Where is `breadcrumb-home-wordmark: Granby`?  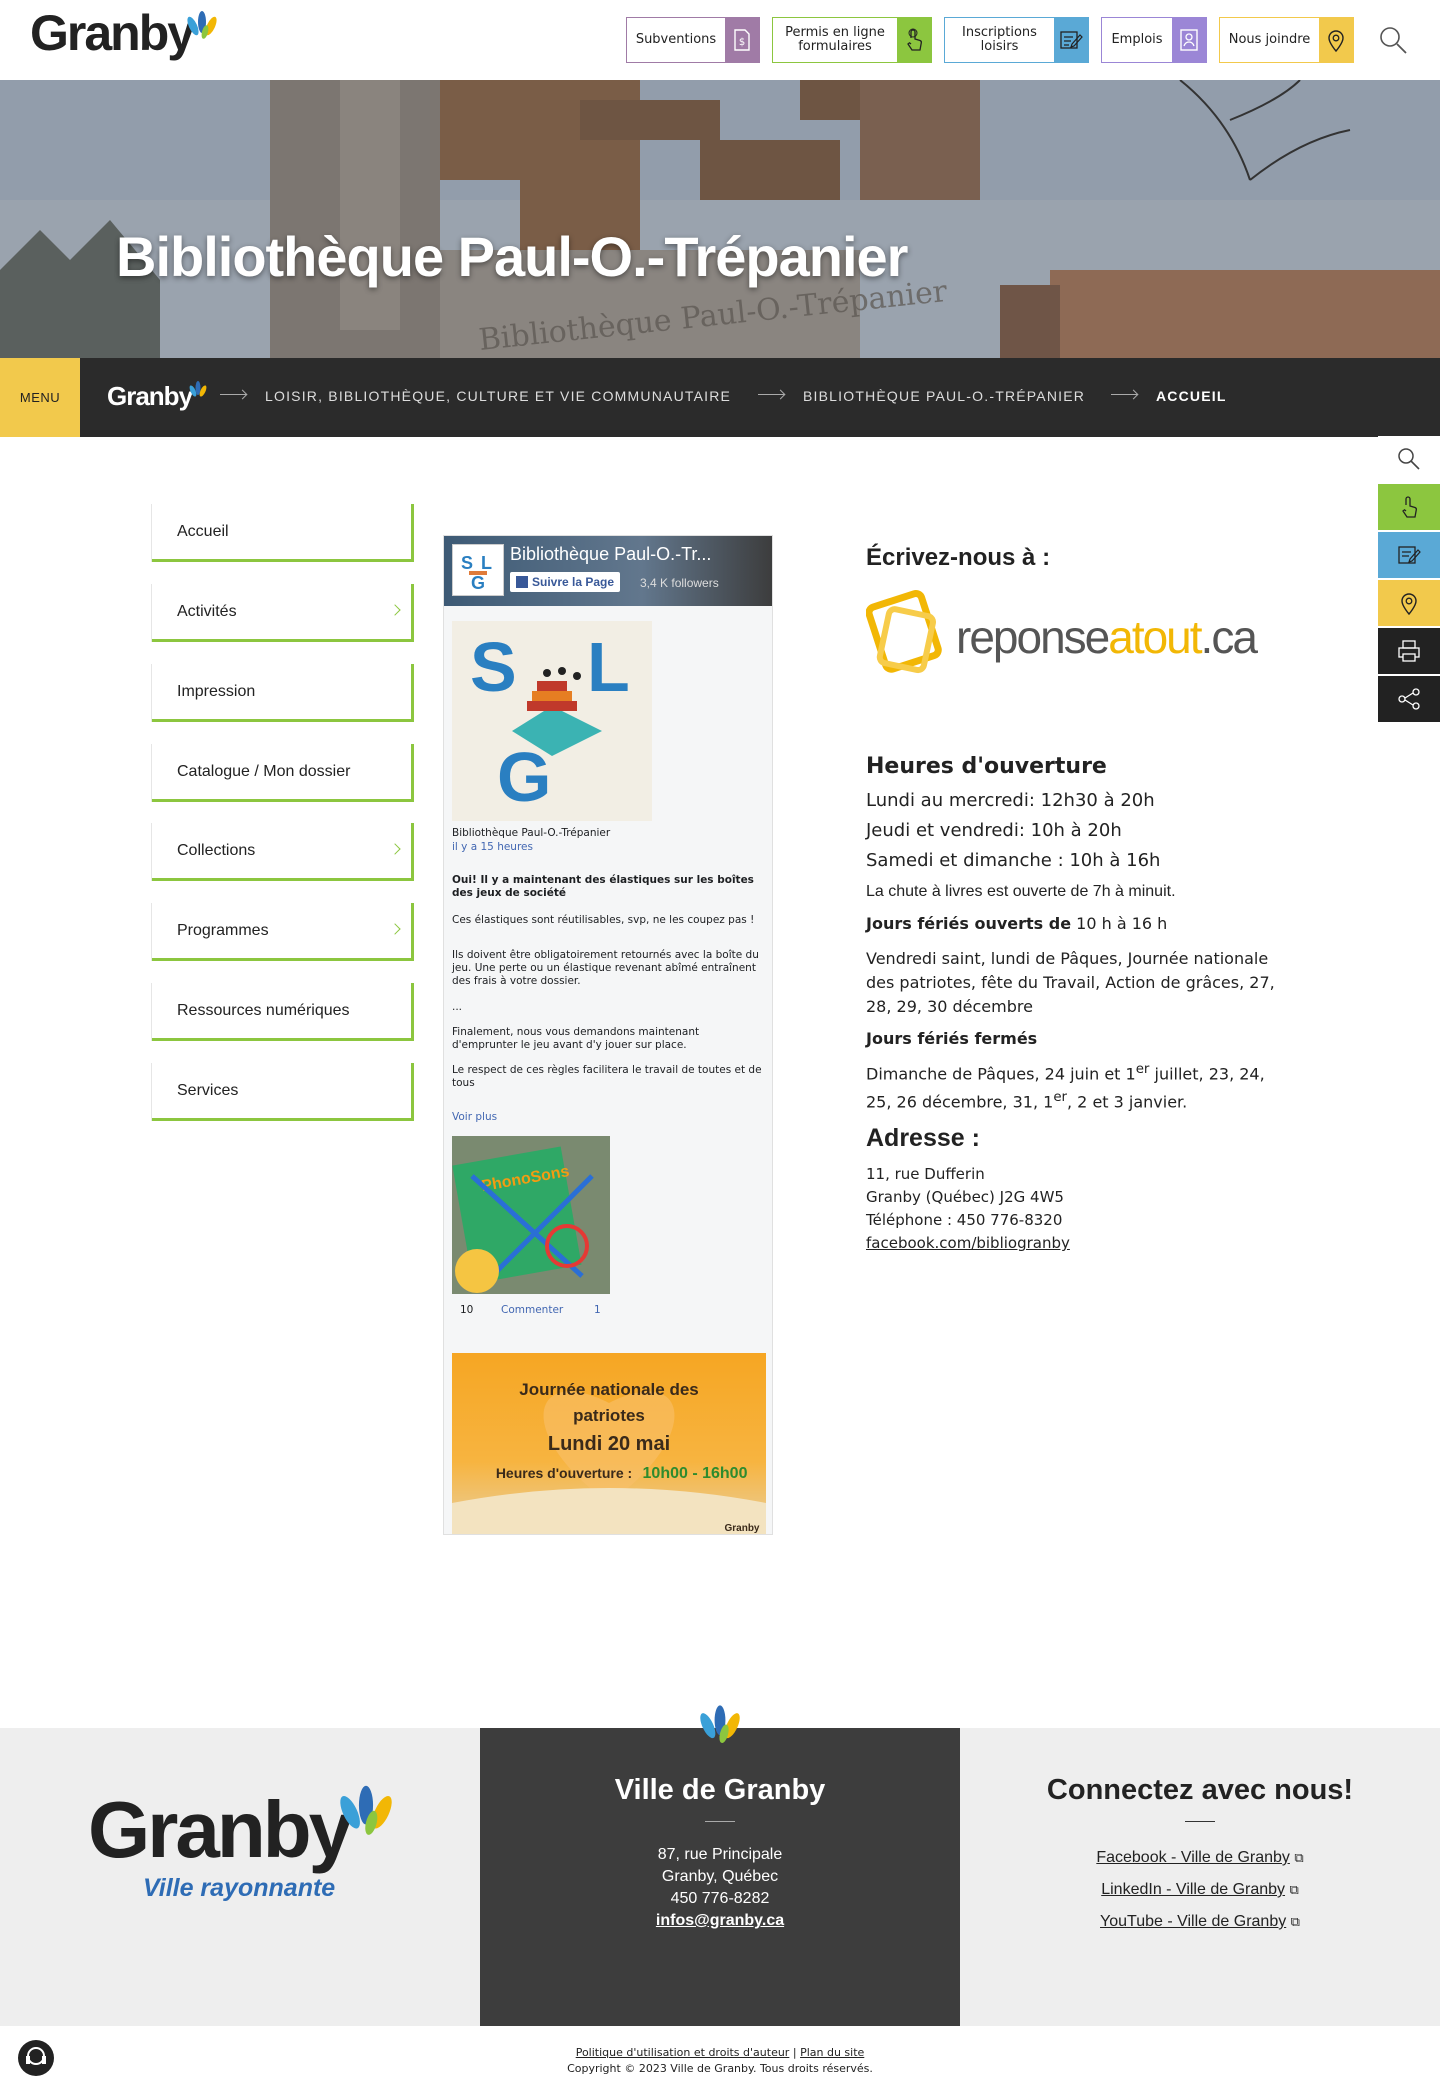 breadcrumb-home-wordmark: Granby is located at coordinates (150, 396).